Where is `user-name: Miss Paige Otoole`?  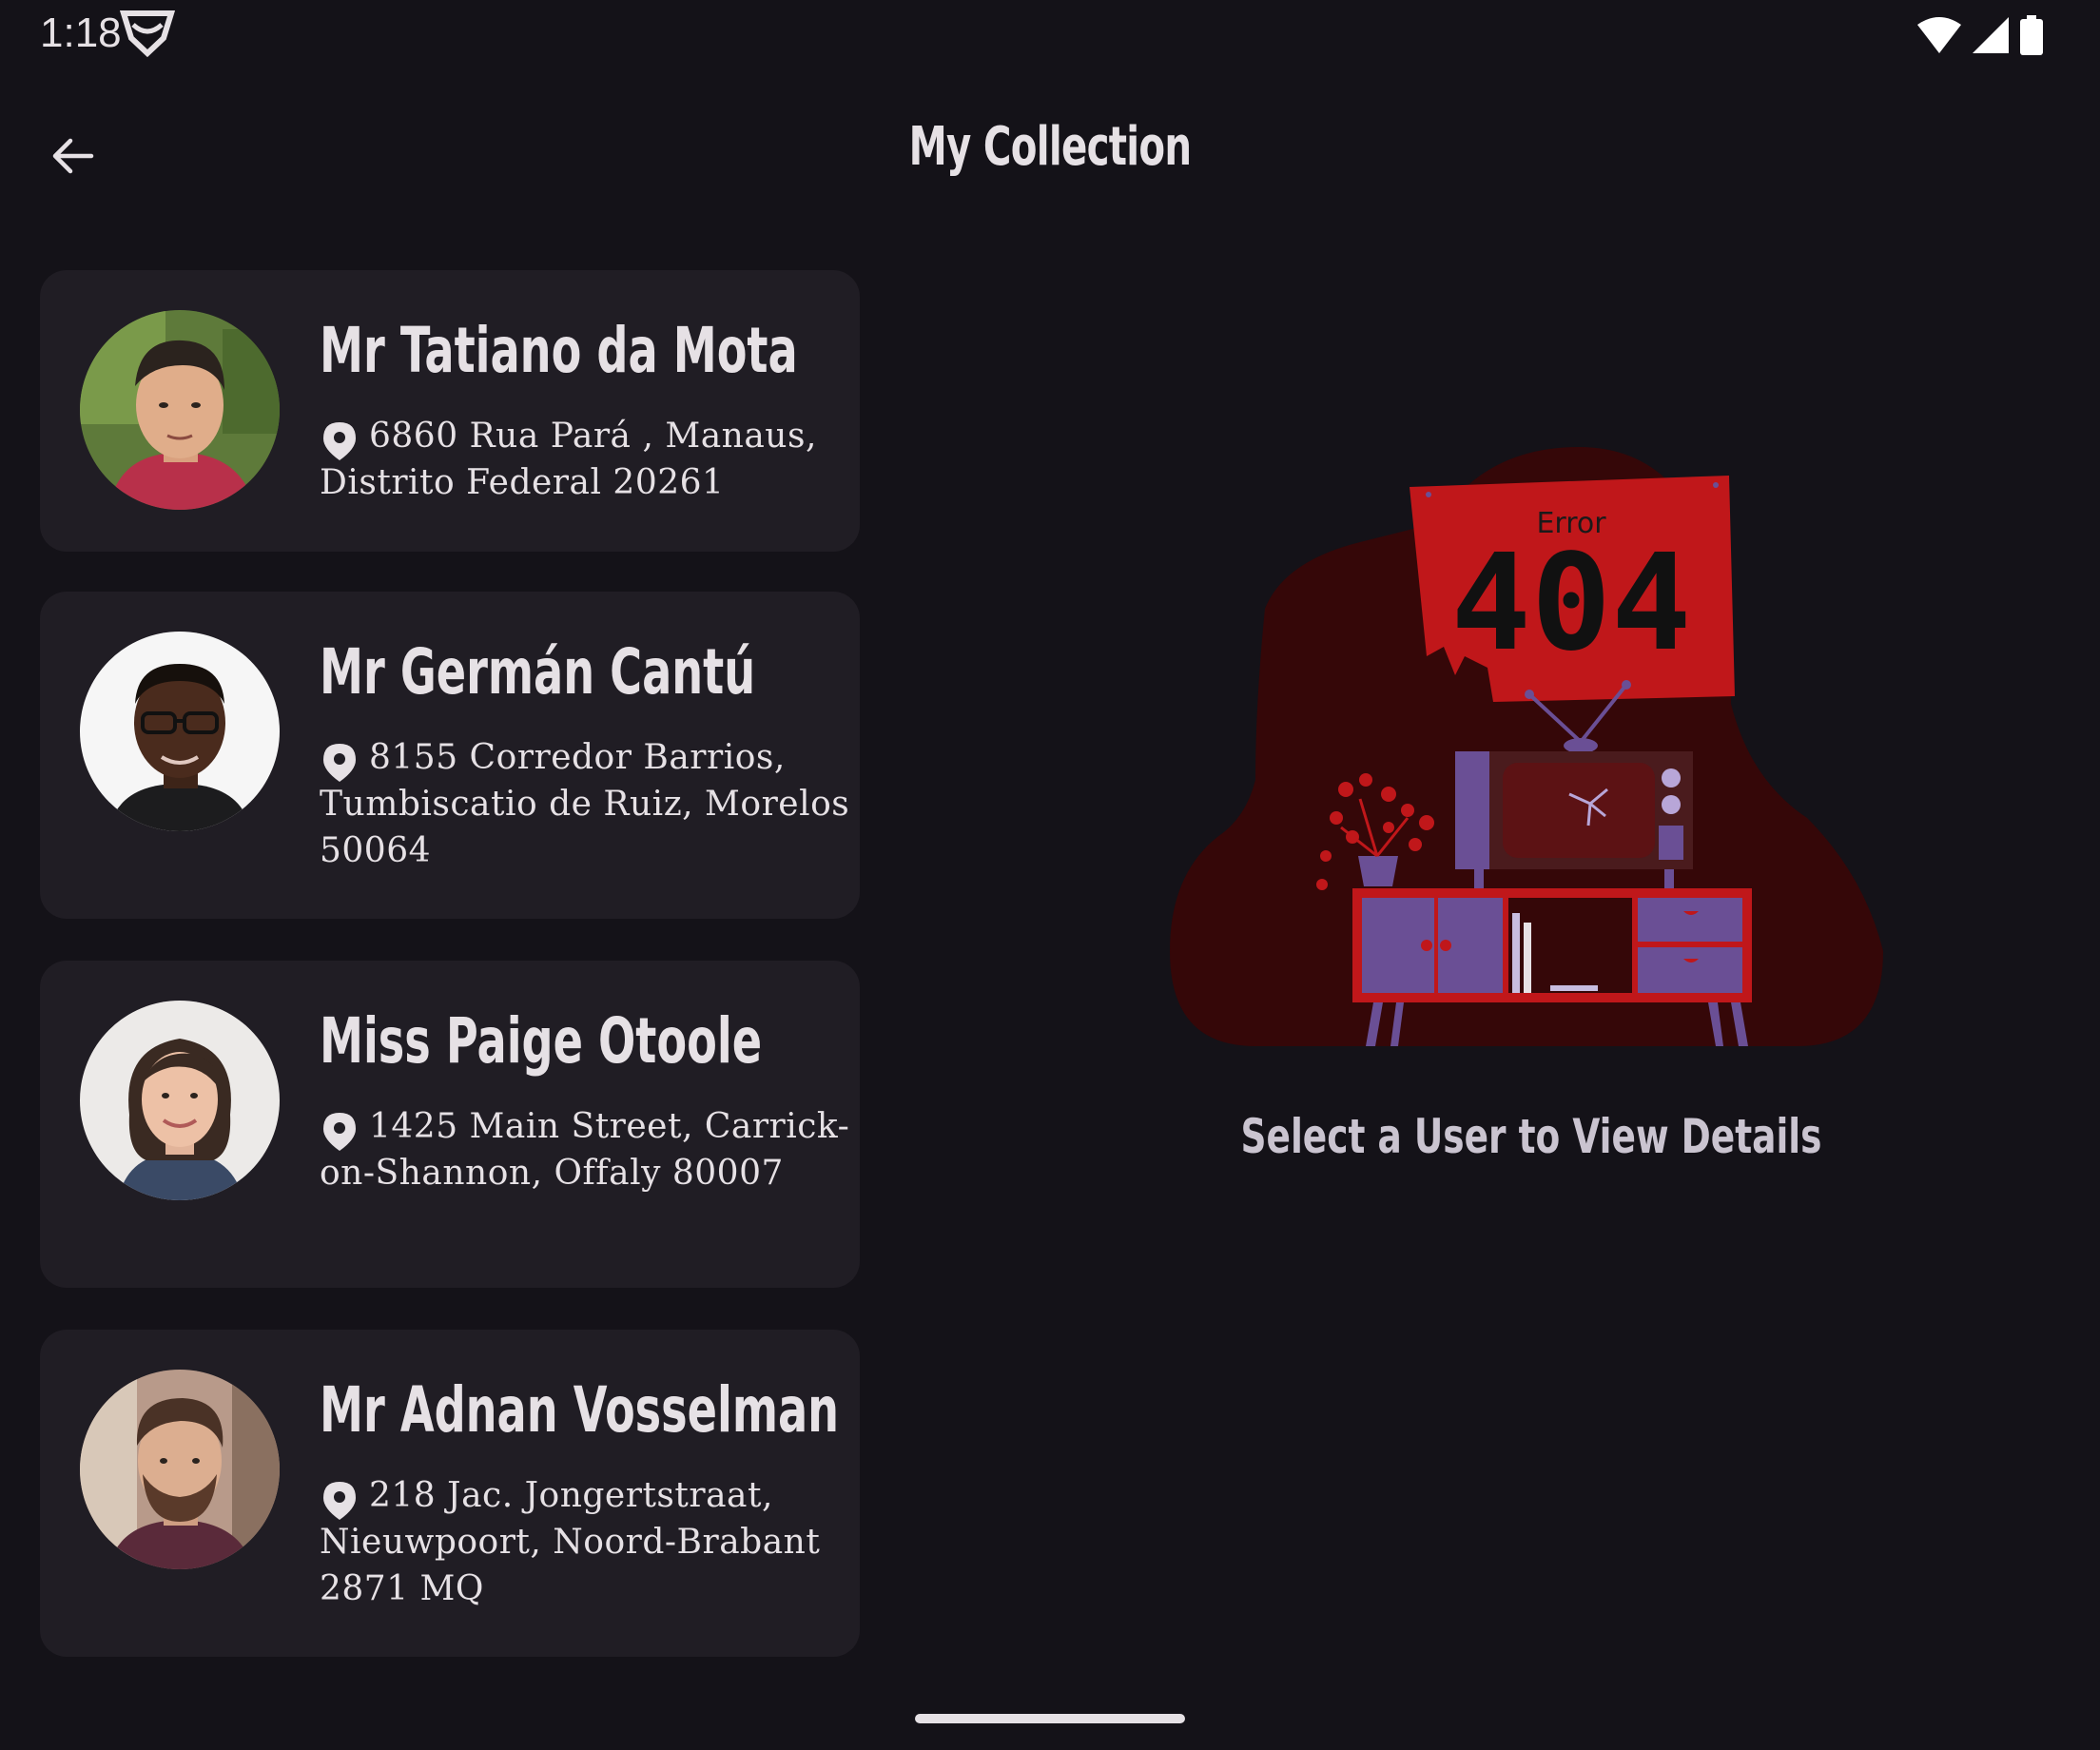 user-name: Miss Paige Otoole is located at coordinates (541, 1041).